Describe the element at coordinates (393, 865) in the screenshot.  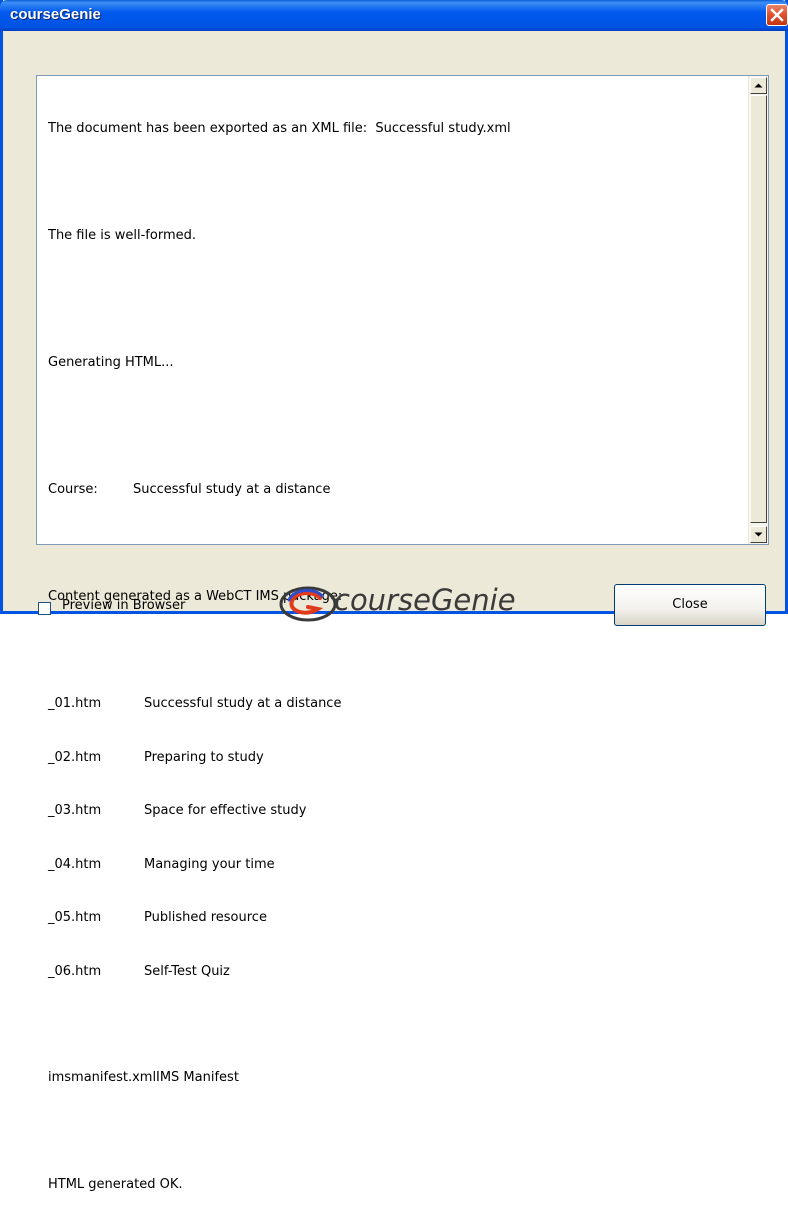
I see `file-row: _04.htm Managing your time` at that location.